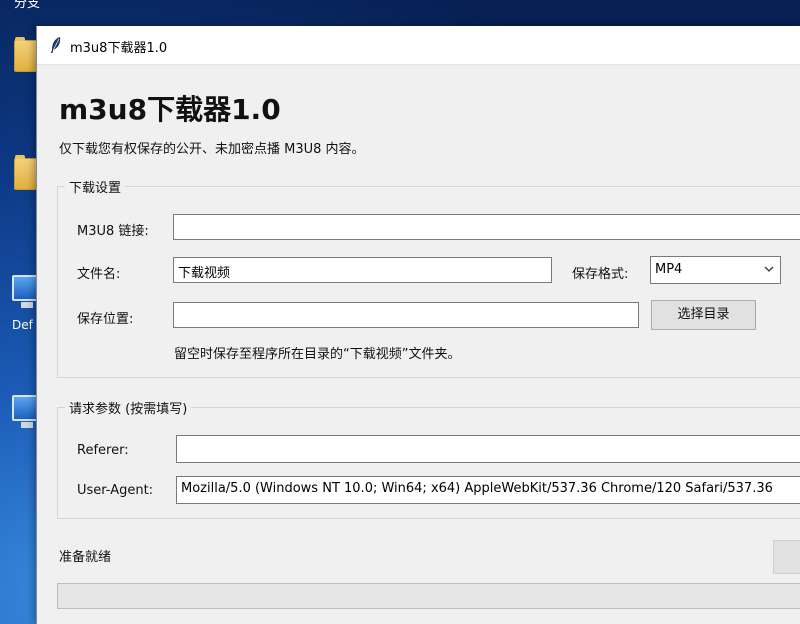  Describe the element at coordinates (488, 449) in the screenshot. I see `referer-input` at that location.